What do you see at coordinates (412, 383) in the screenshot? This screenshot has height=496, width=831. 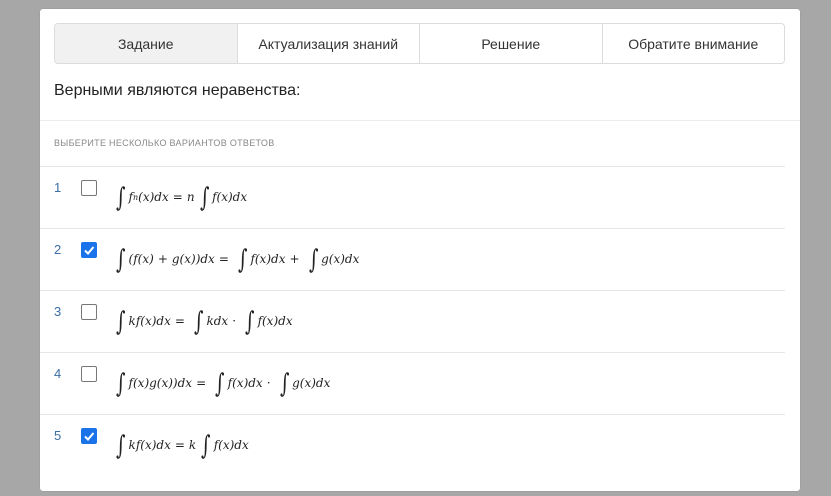 I see `answer-option-4: 4 ∫ f(x)g(x))dx = ∫ f(x)dx · ∫ g(x)dx` at bounding box center [412, 383].